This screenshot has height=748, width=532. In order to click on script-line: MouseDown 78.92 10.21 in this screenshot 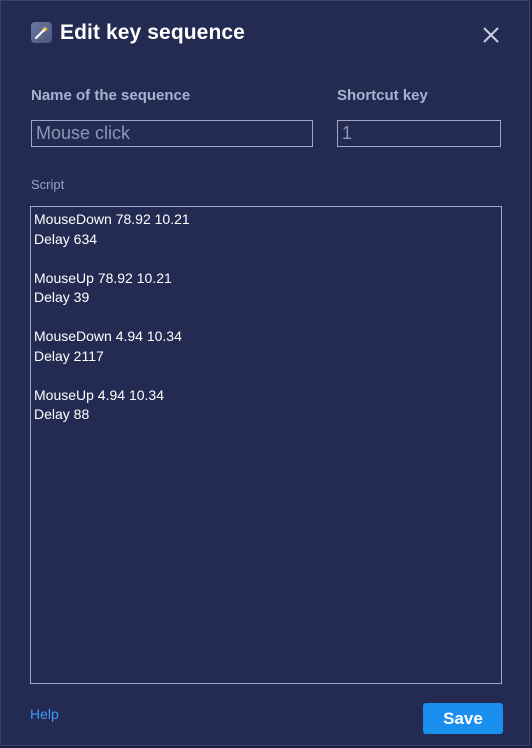, I will do `click(112, 219)`.